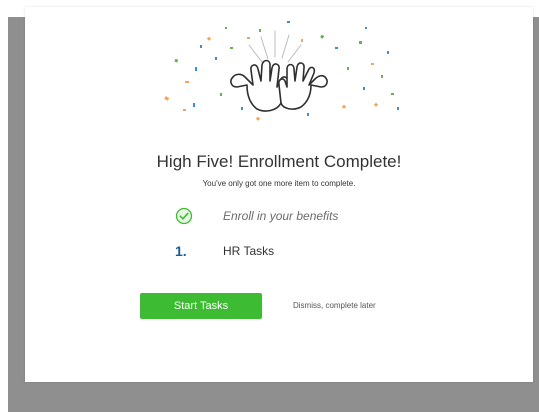 The height and width of the screenshot is (412, 539). What do you see at coordinates (281, 216) in the screenshot?
I see `task-label: Enroll in your benefits` at bounding box center [281, 216].